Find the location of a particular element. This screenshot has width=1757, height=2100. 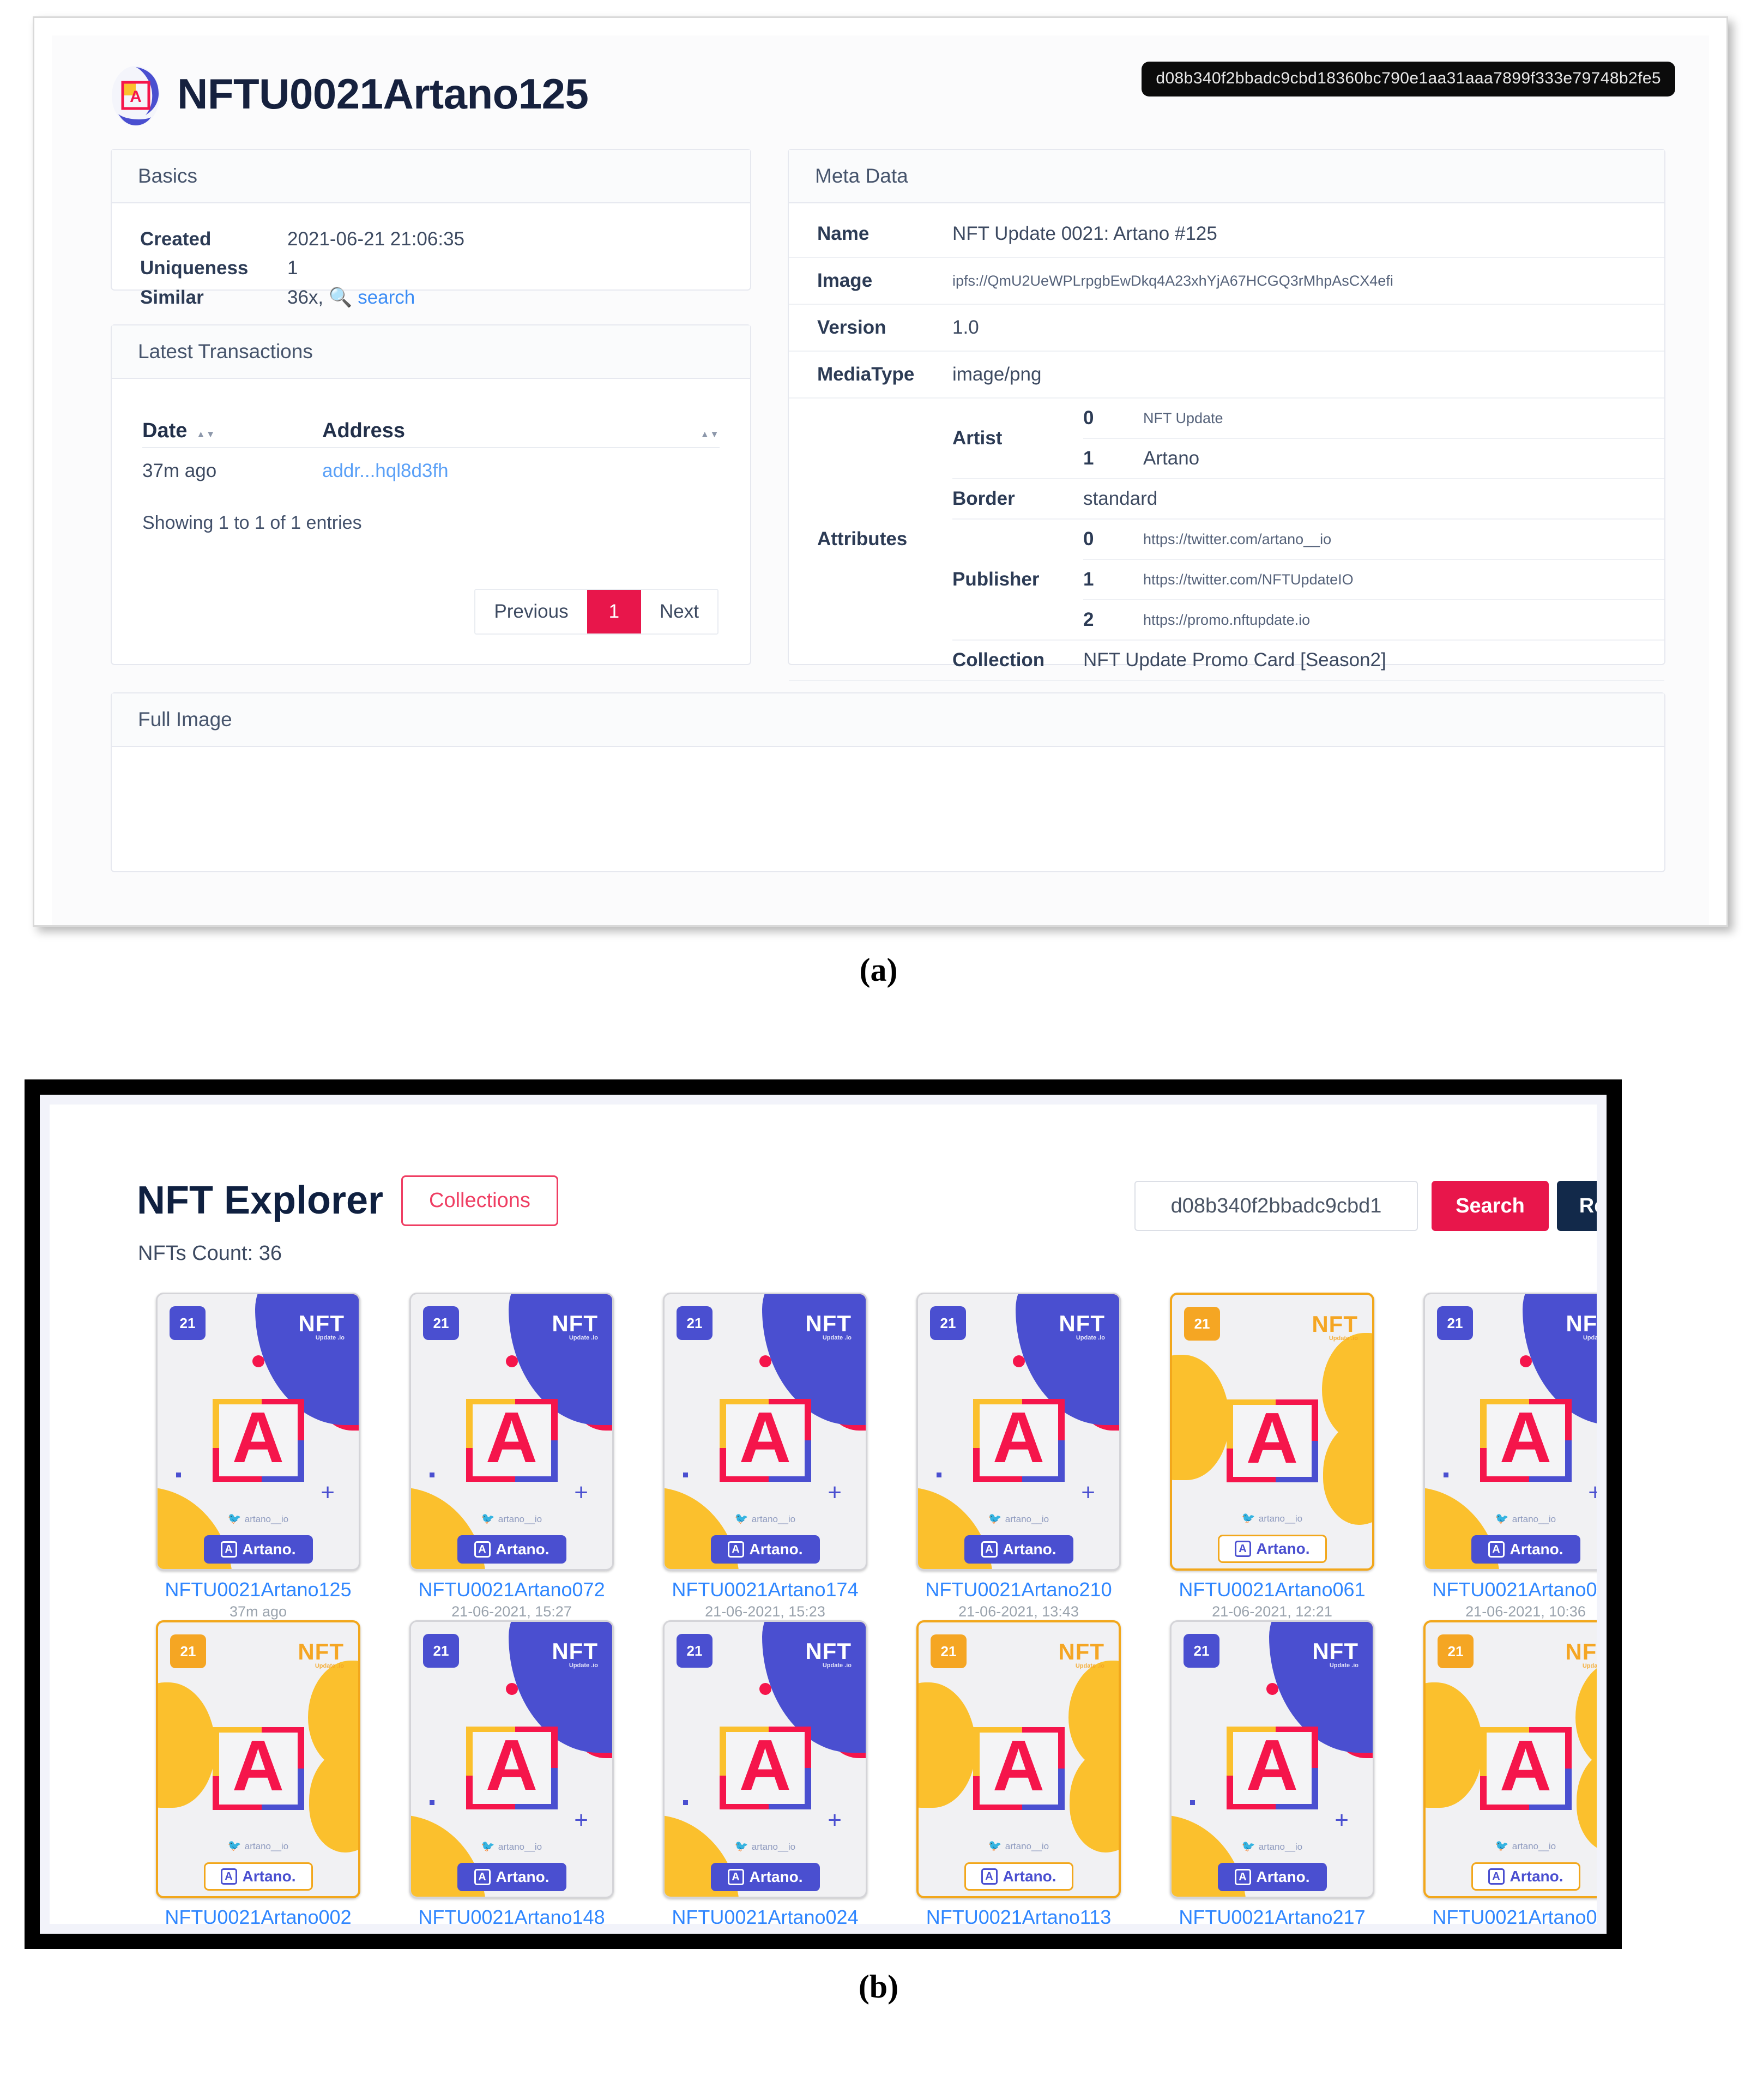

basics-row-uniqueness: Uniqueness 1 is located at coordinates (445, 268).